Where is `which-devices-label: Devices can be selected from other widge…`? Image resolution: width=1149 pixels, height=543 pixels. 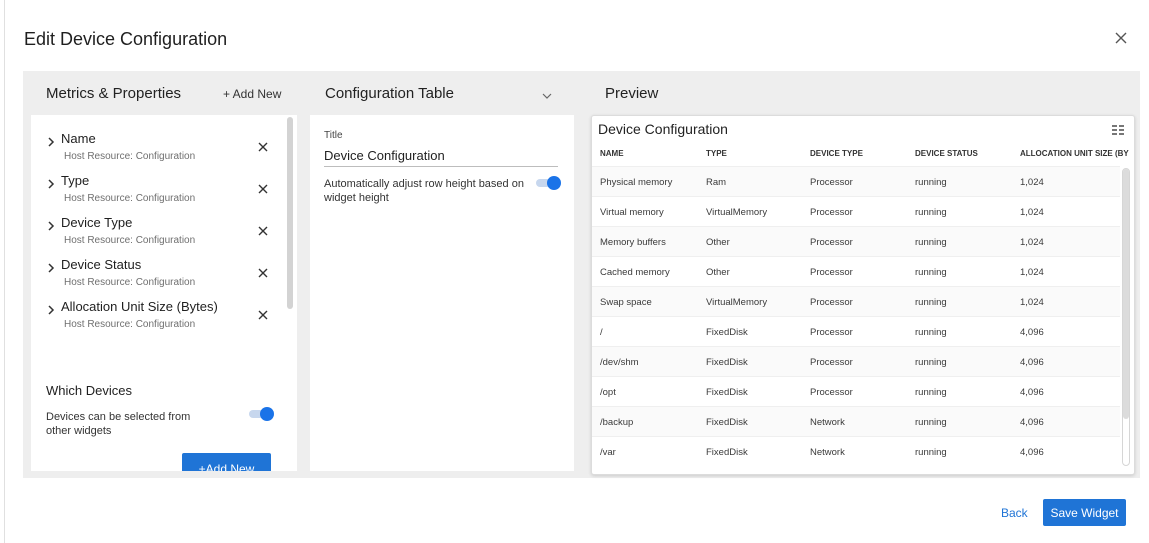
which-devices-label: Devices can be selected from other widge… is located at coordinates (118, 424).